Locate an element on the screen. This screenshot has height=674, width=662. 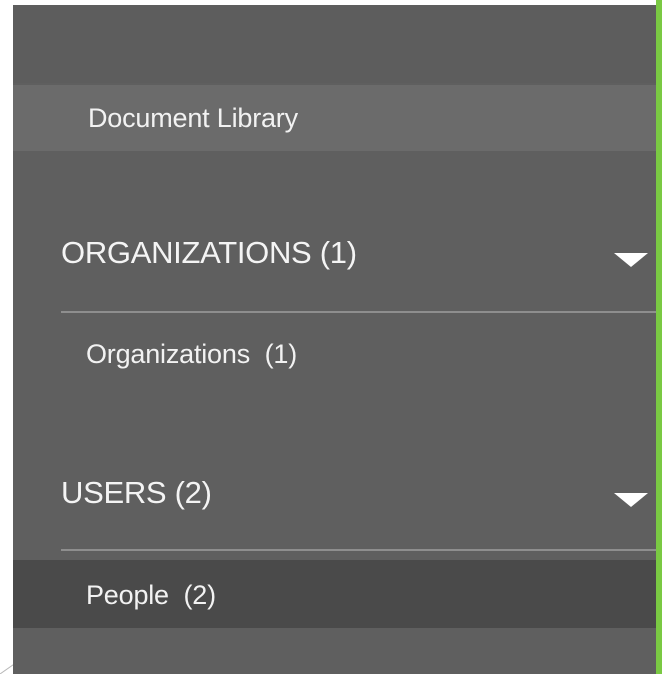
sidebar-item-people: People (2) is located at coordinates (334, 594).